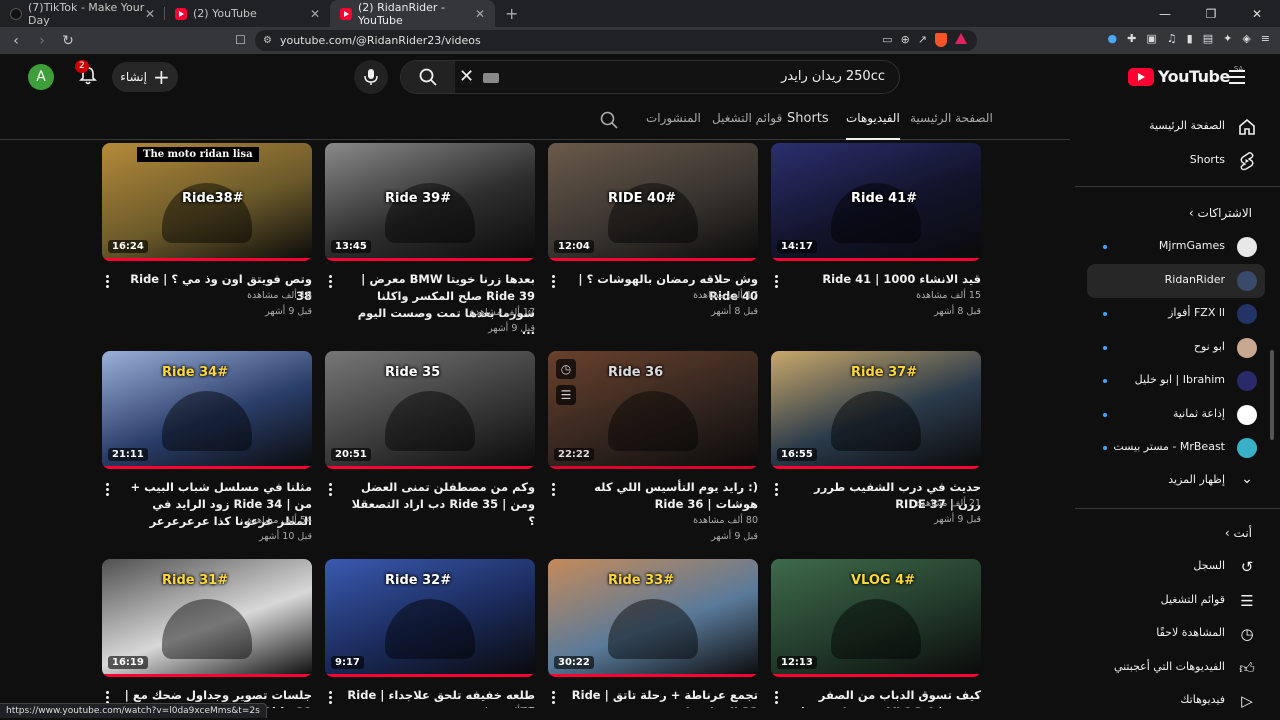 The image size is (1280, 720). I want to click on video-thumbnail: Ride 41# 14:17, so click(876, 202).